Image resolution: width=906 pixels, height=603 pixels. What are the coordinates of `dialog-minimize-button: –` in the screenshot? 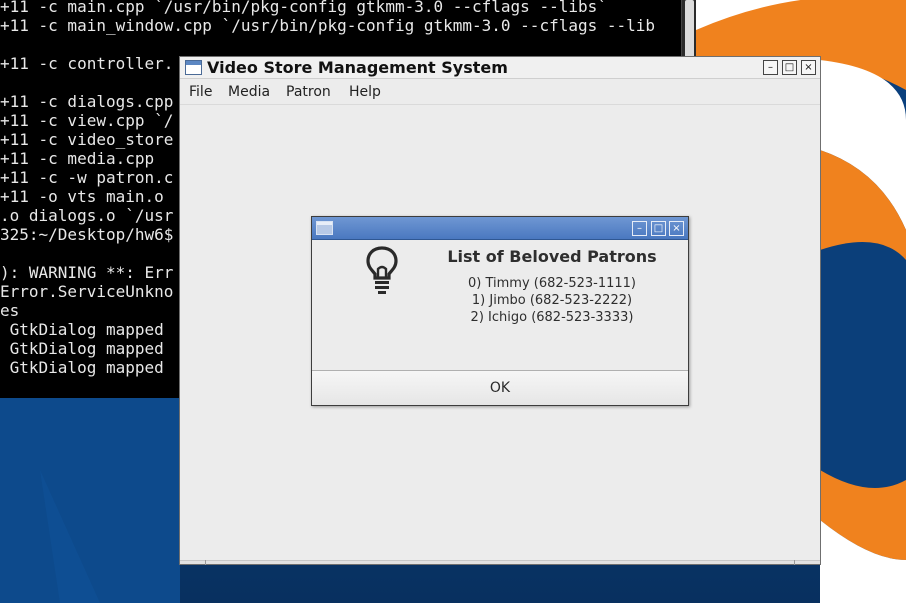 It's located at (639, 228).